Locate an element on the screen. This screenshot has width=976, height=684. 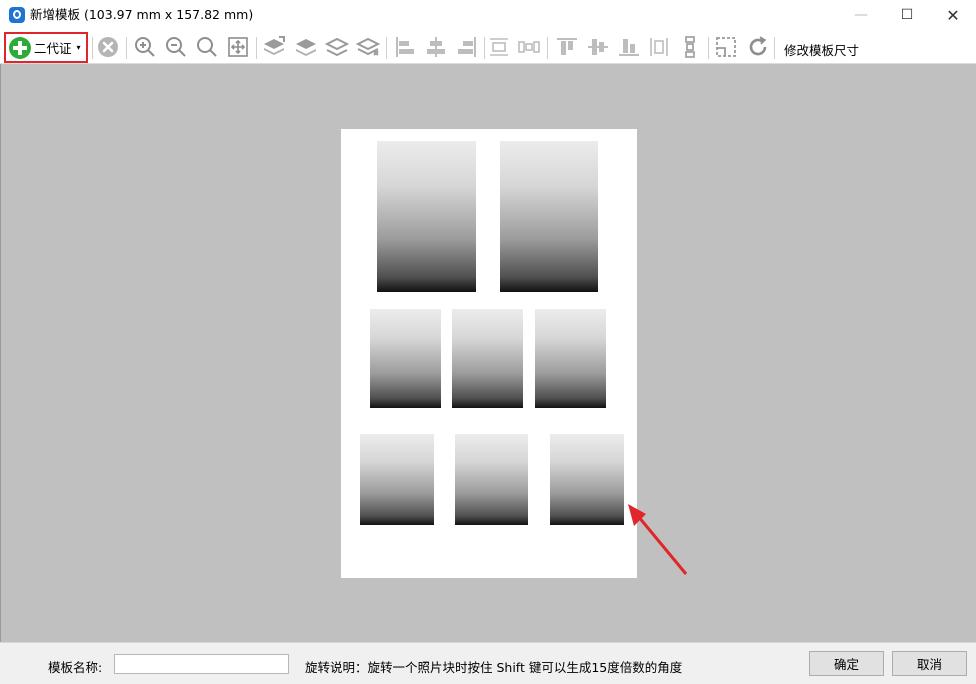
window-title: 新增模板 (103.97 mm x 157.82 mm) is located at coordinates (142, 14).